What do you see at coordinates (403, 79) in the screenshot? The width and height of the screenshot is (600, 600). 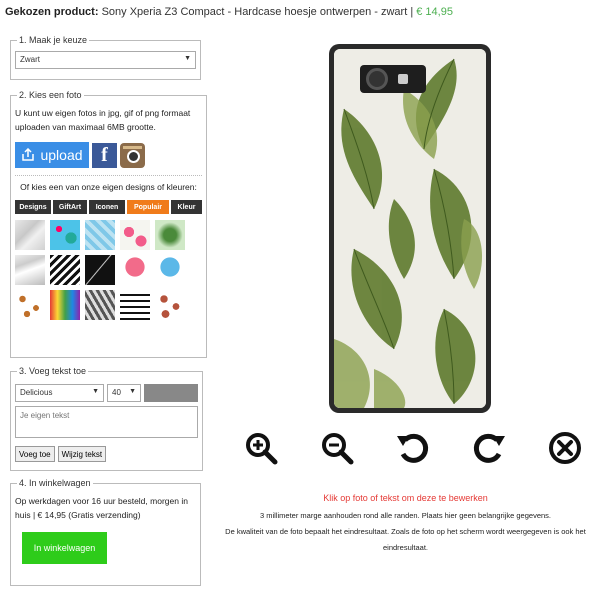 I see `camera-flash` at bounding box center [403, 79].